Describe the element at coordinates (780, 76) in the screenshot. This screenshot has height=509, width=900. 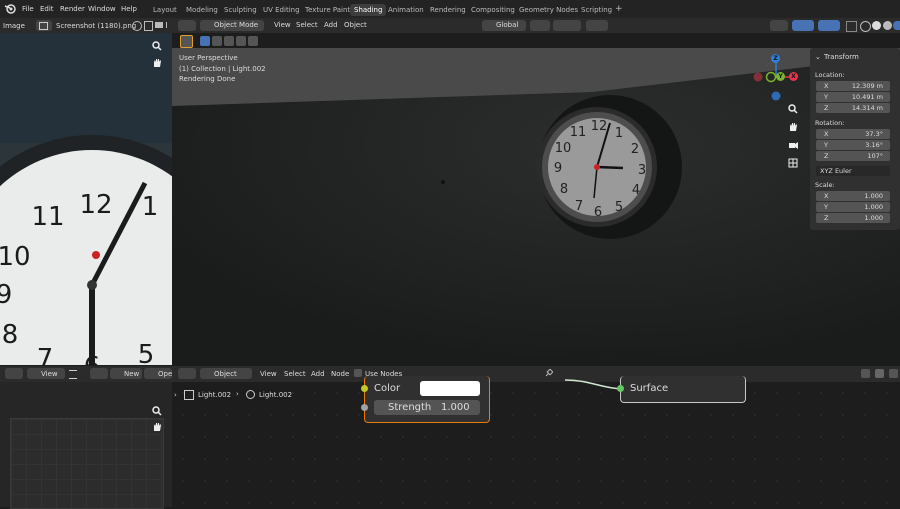
I see `gizmo-axis-y: Y` at that location.